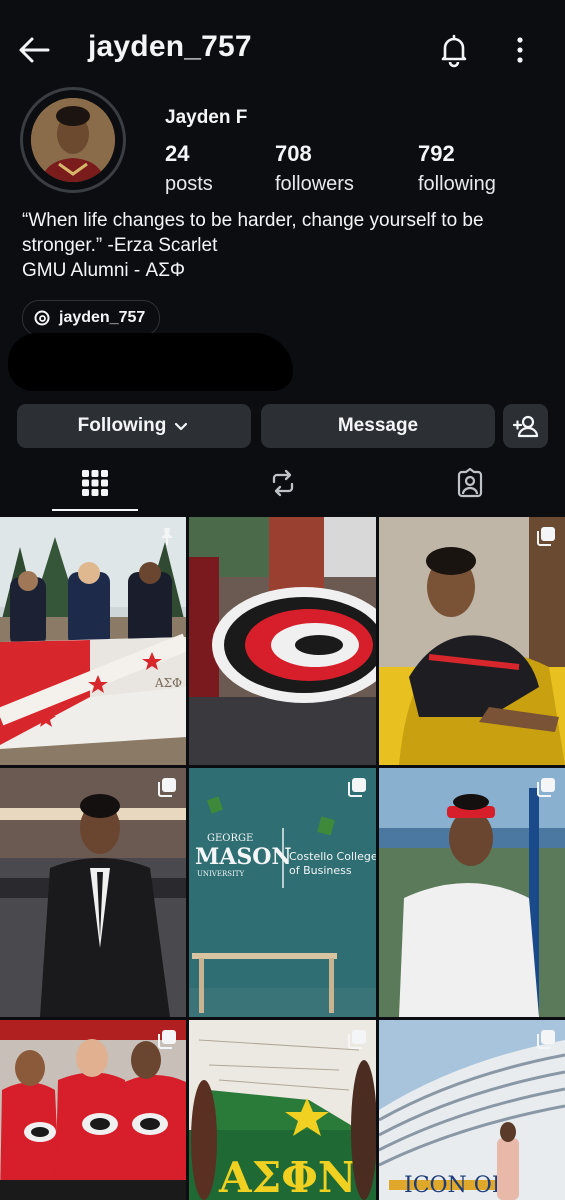  Describe the element at coordinates (282, 1110) in the screenshot. I see `post-thumbnail: AΣΦN` at that location.